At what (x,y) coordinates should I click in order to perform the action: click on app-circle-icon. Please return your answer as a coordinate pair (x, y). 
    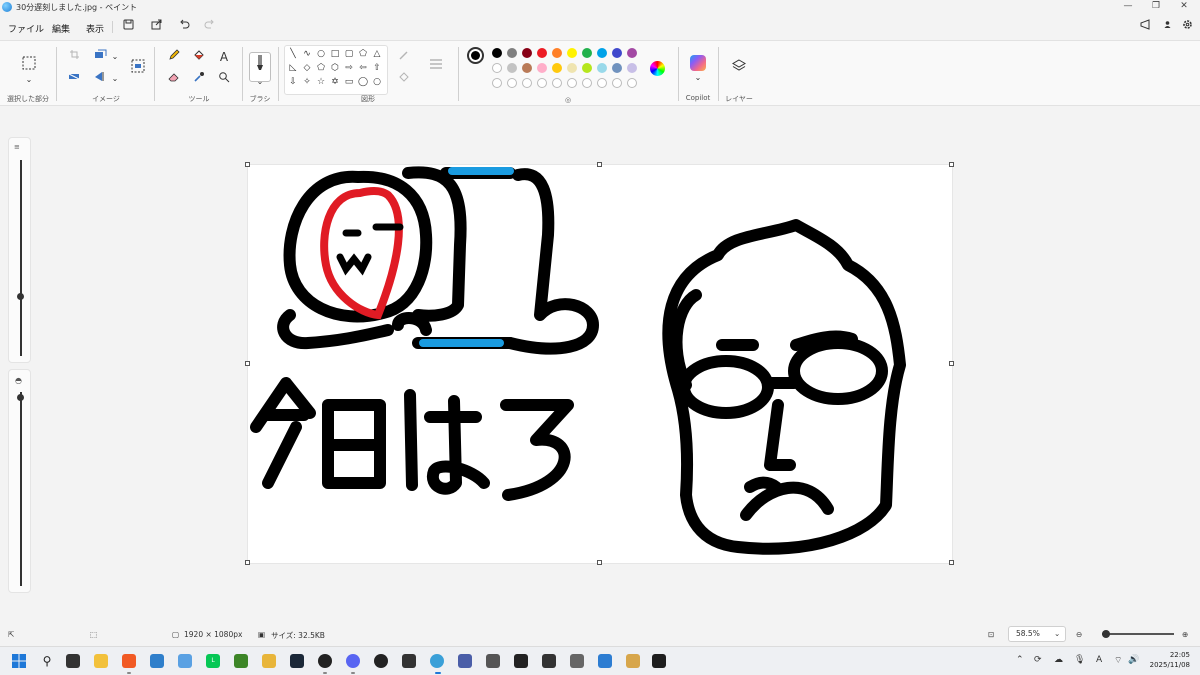
    Looking at the image, I should click on (381, 661).